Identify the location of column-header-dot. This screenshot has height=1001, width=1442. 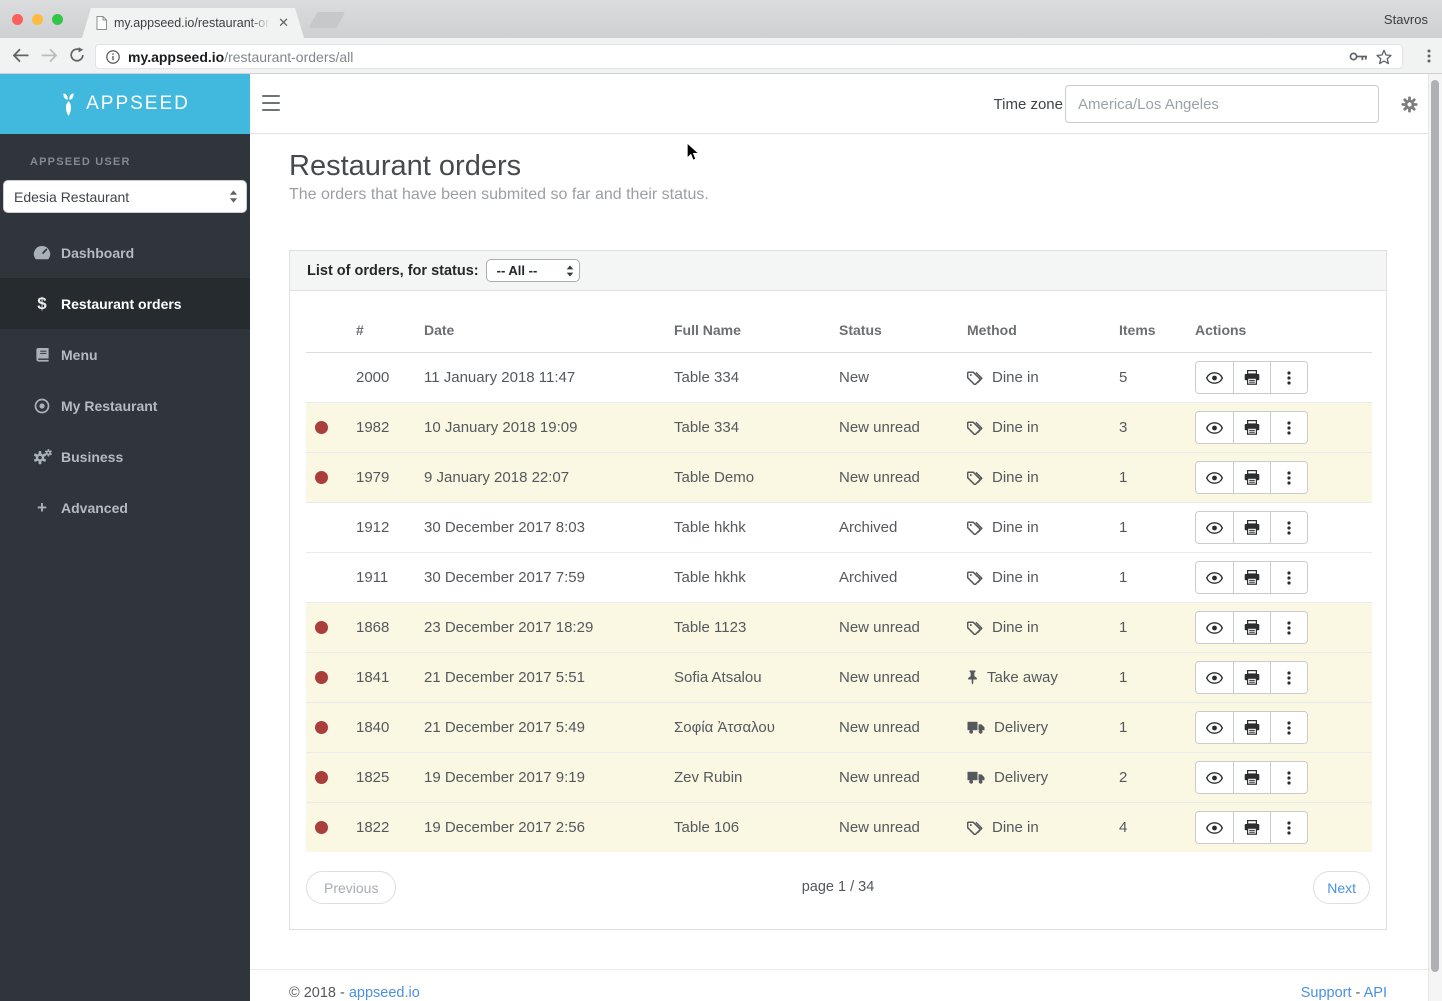
(326, 330).